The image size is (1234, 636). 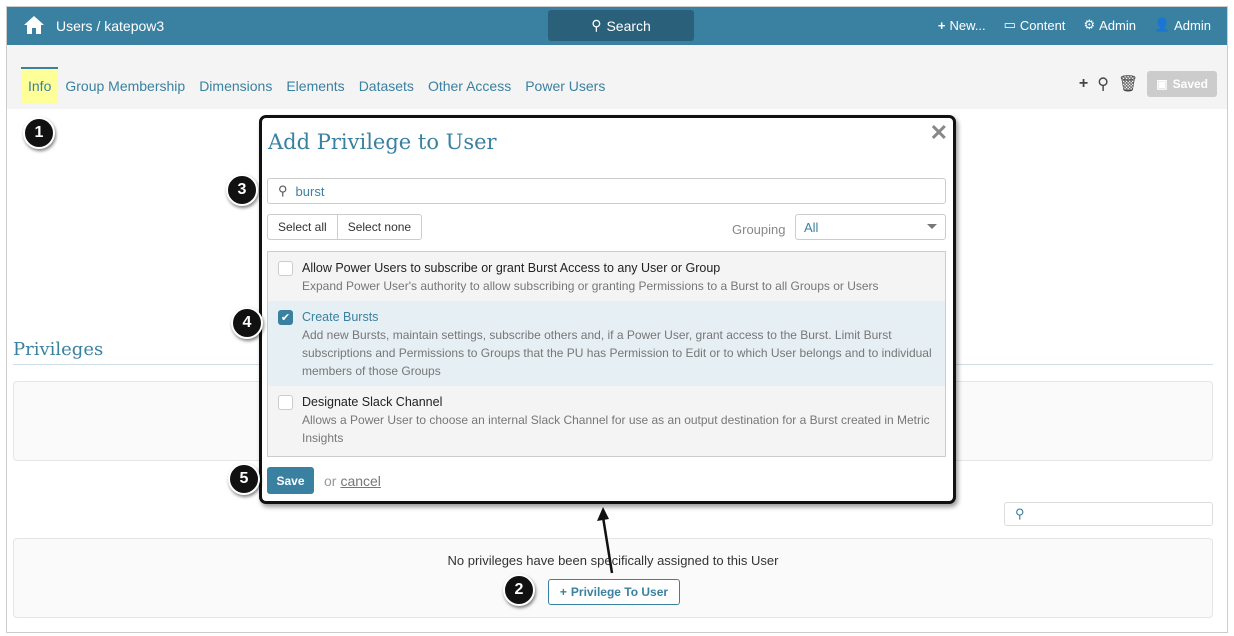 What do you see at coordinates (382, 142) in the screenshot?
I see `dialog-title: Add Privilege to User` at bounding box center [382, 142].